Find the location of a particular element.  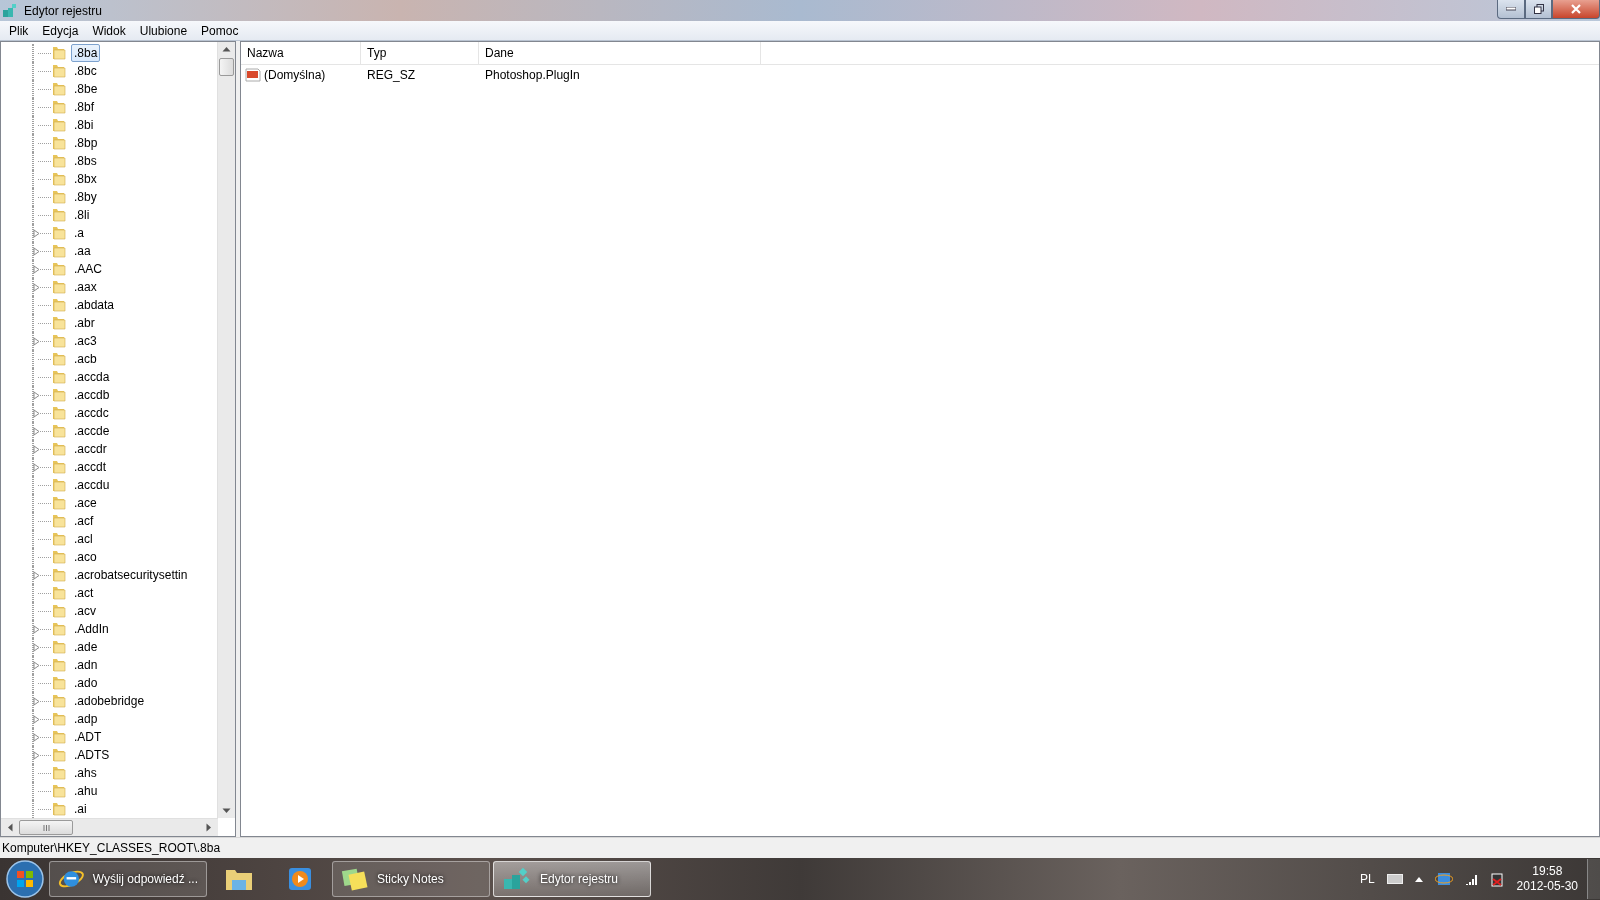

tree-item: .ac3 is located at coordinates (85, 341).